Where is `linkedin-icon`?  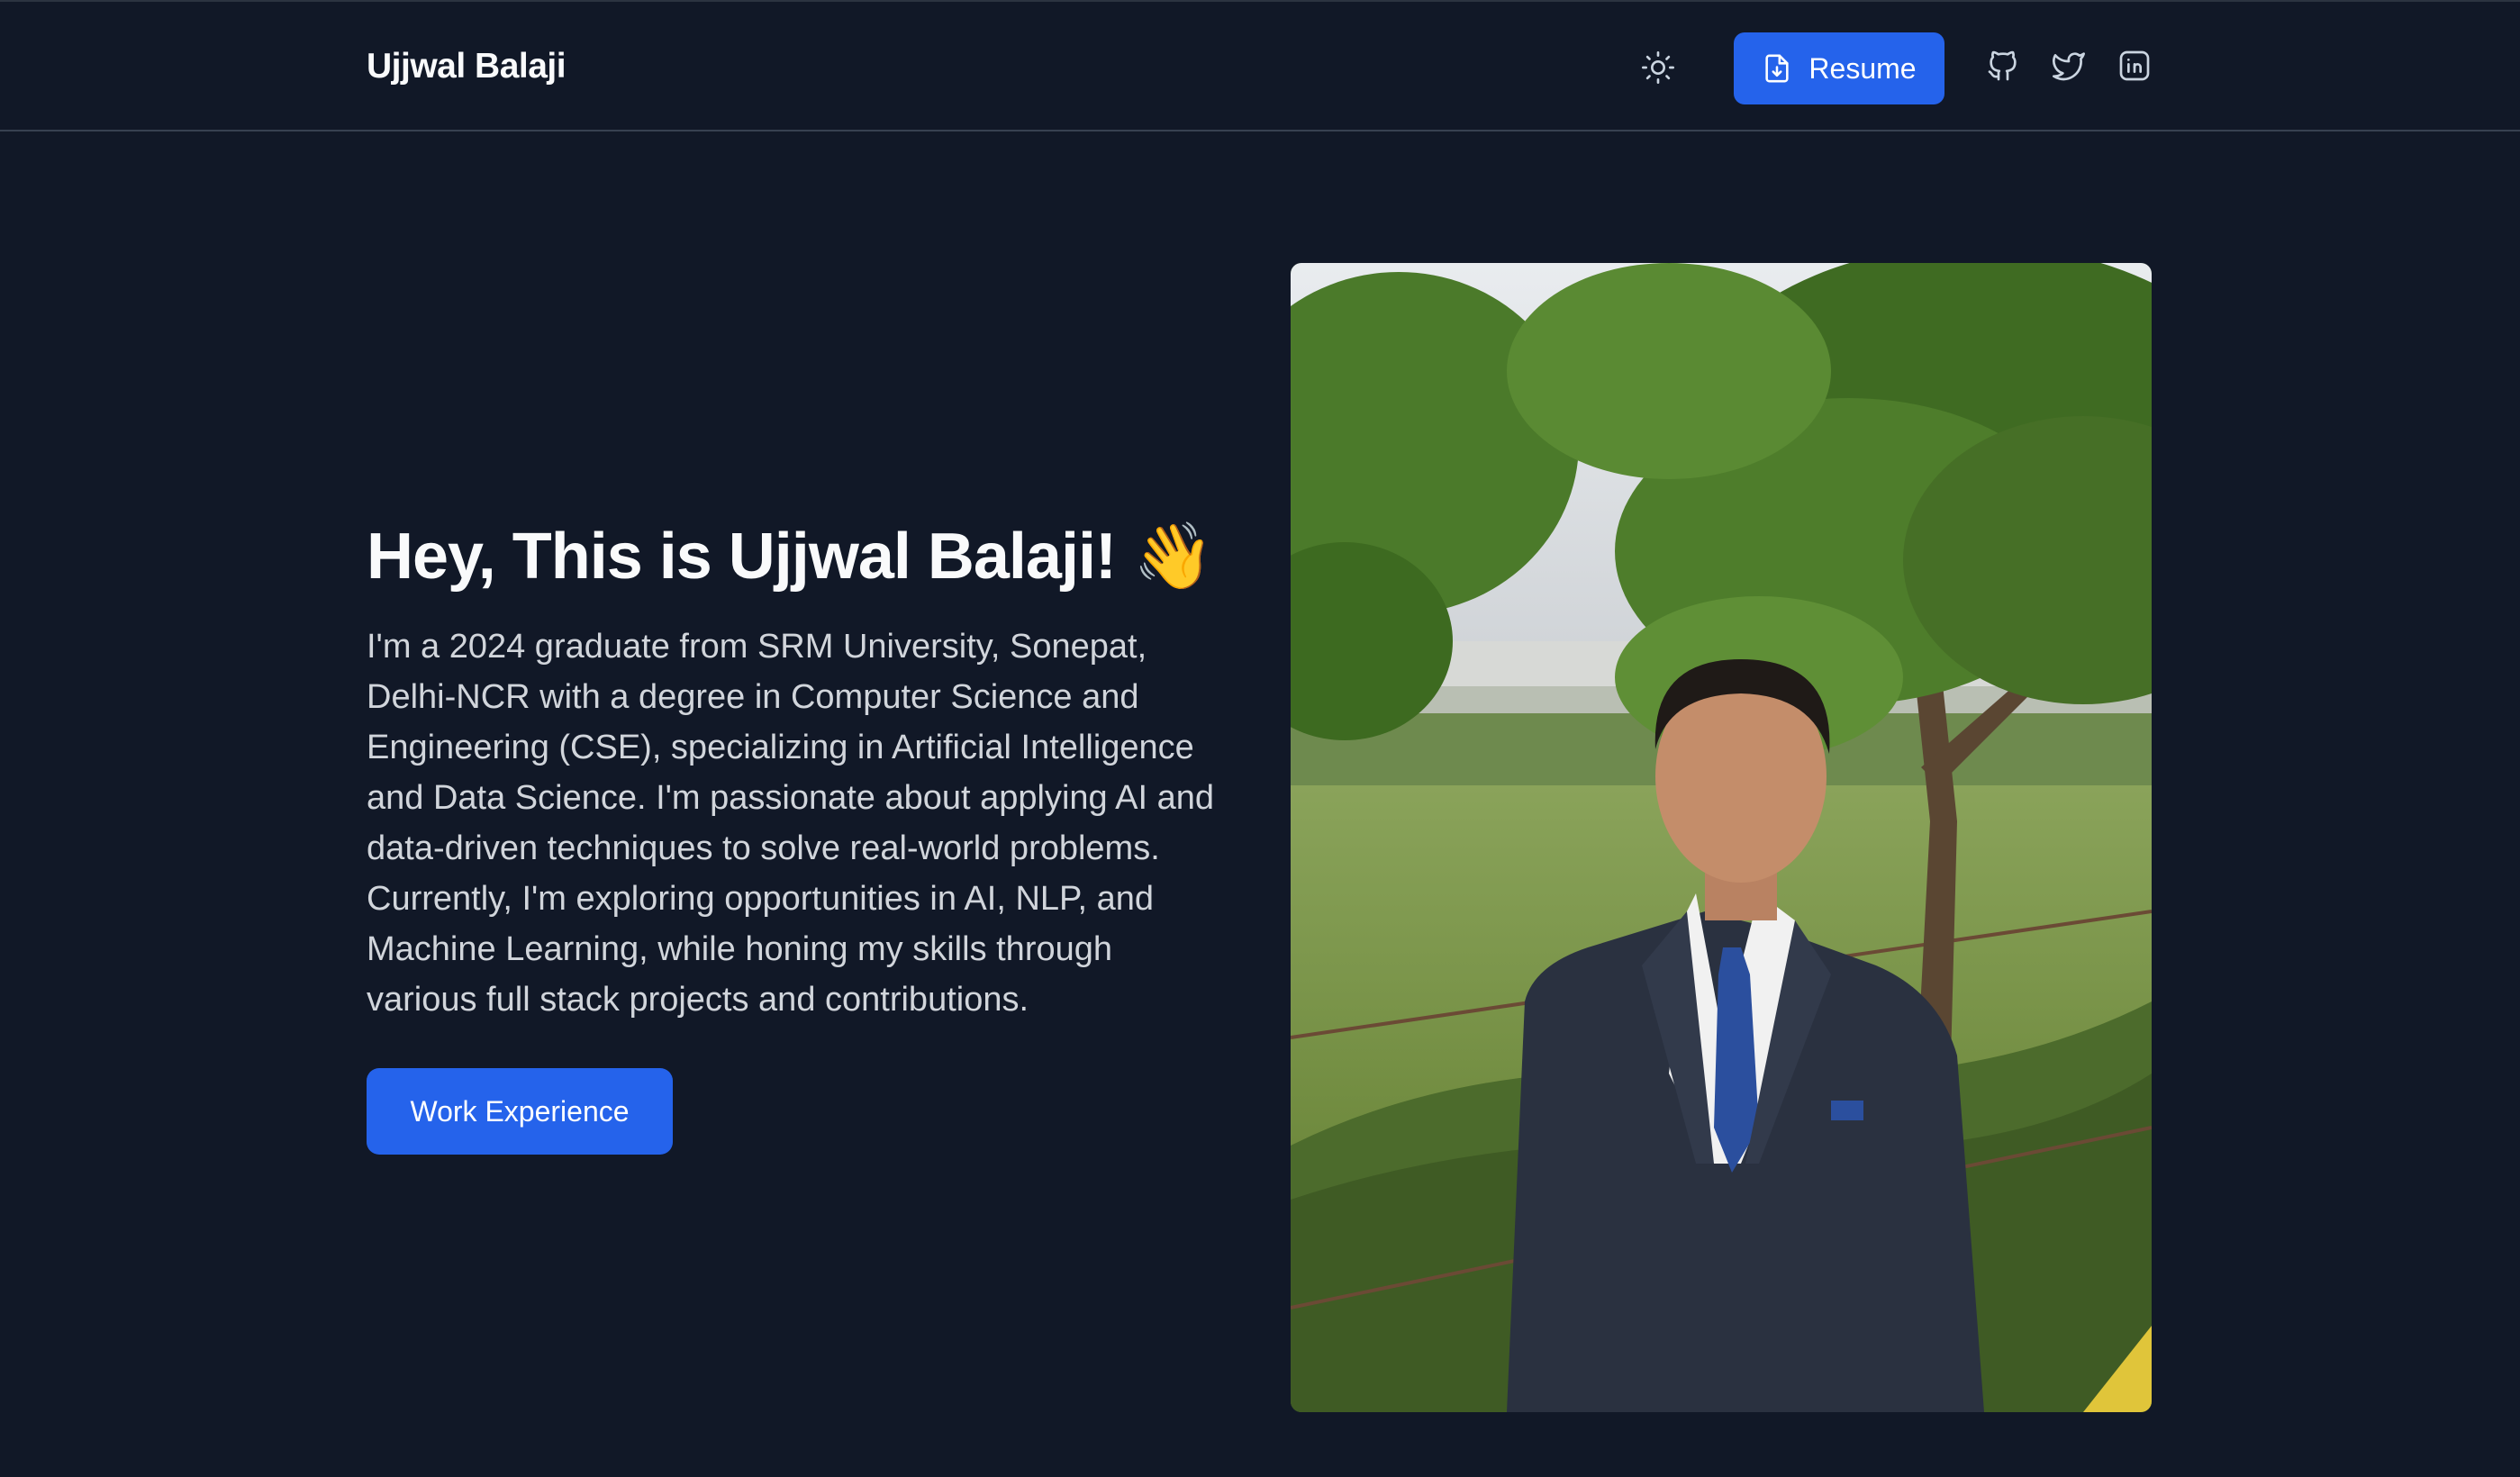
linkedin-icon is located at coordinates (2135, 68).